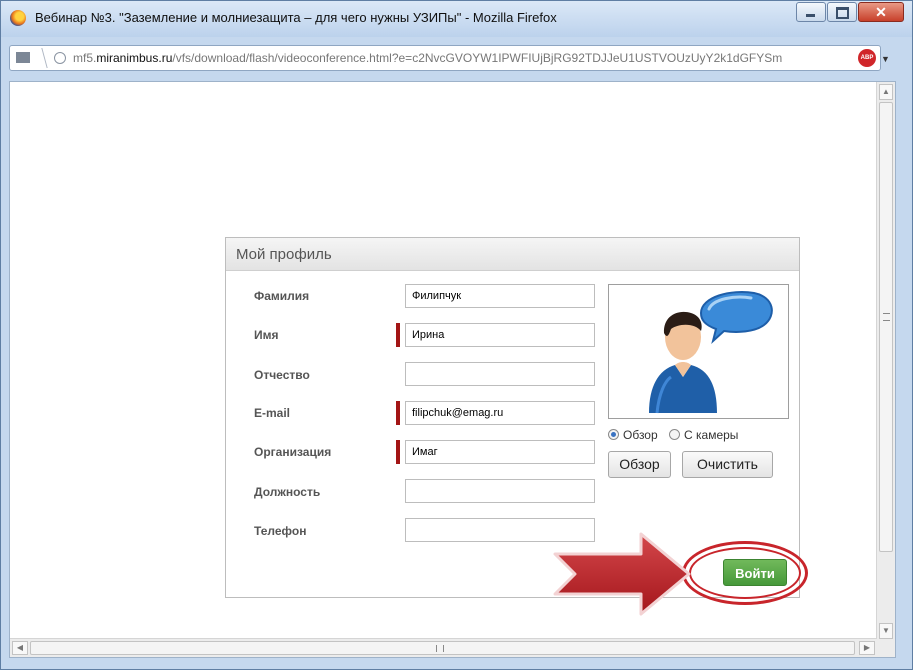 This screenshot has width=913, height=670. Describe the element at coordinates (640, 435) in the screenshot. I see `radio-browse-label: Обзор` at that location.